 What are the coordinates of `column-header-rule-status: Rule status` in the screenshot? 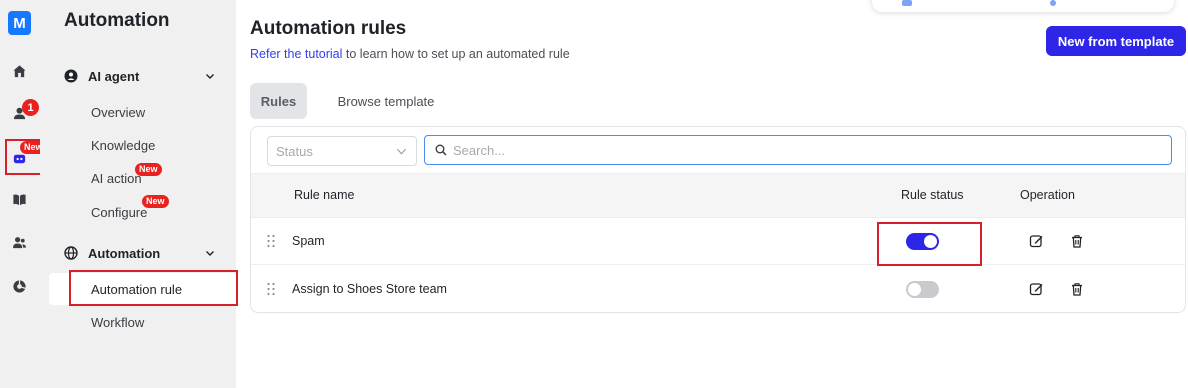 It's located at (932, 195).